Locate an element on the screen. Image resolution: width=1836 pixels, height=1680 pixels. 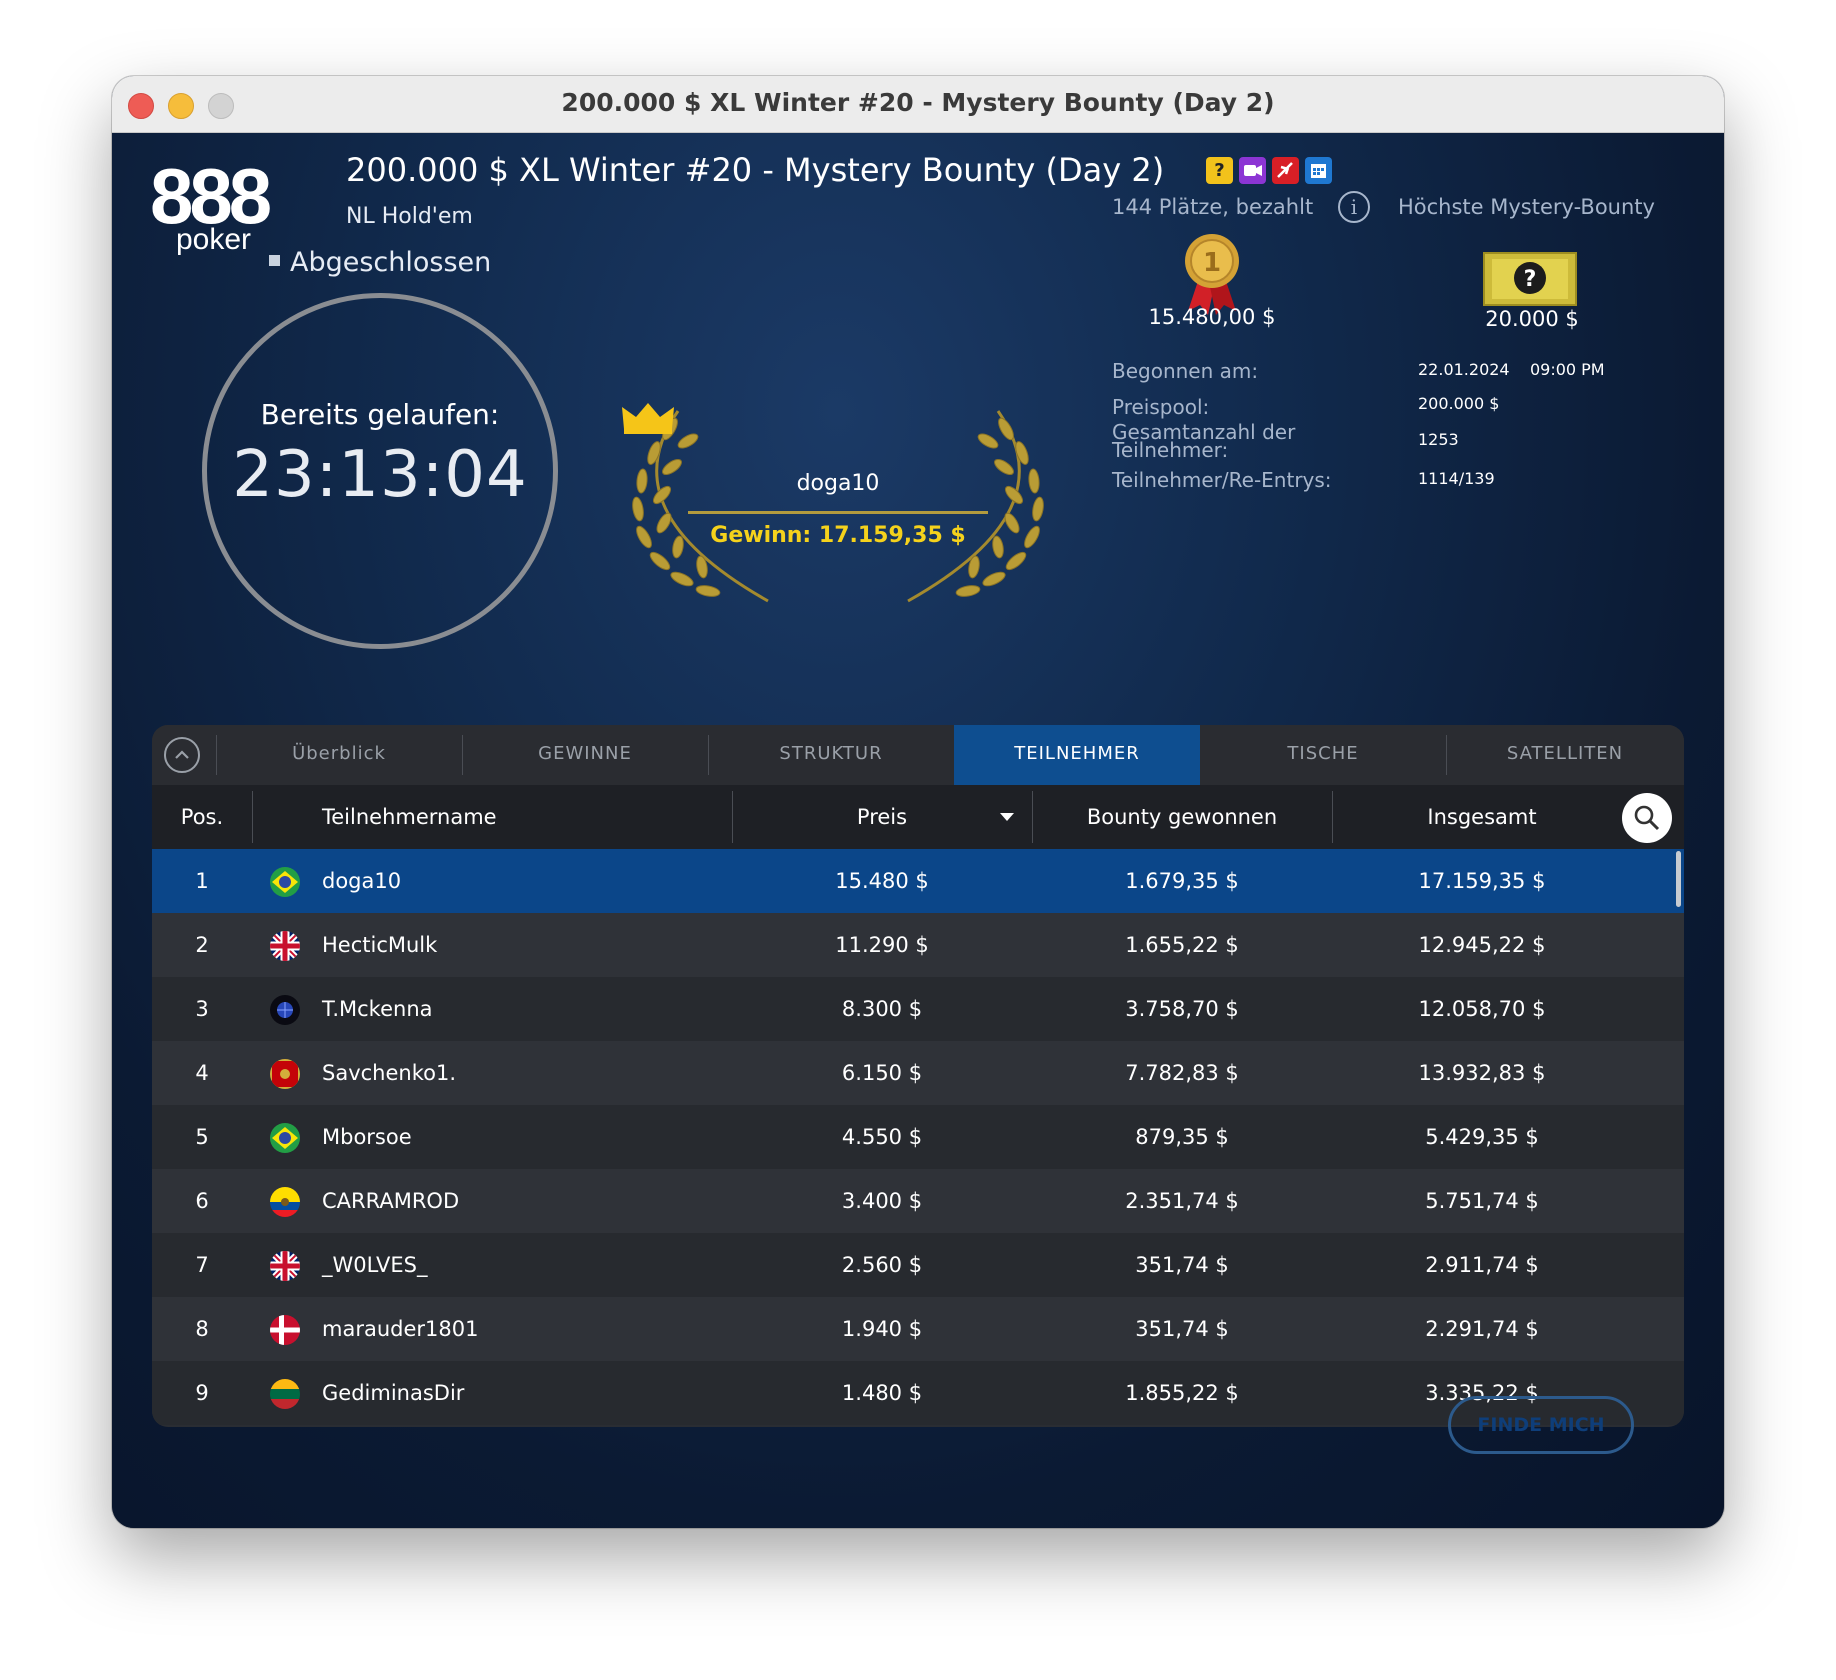
row-name: CARRAMROD is located at coordinates (391, 1201).